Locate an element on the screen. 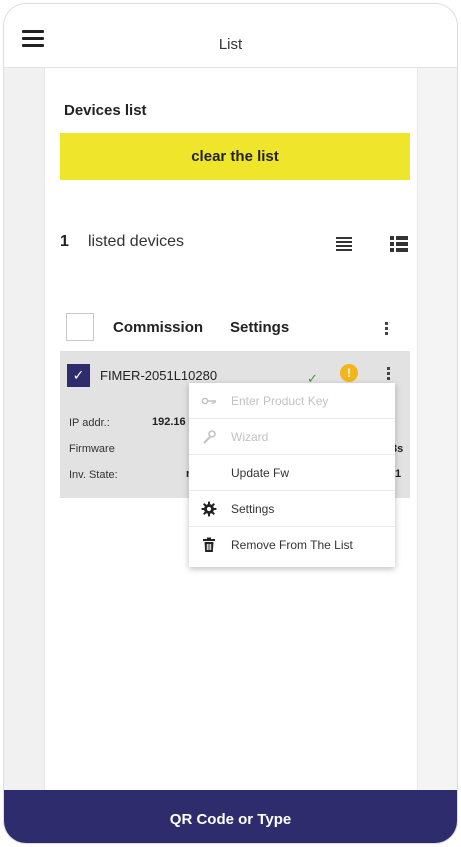  device-count-label: listed devices is located at coordinates (136, 241).